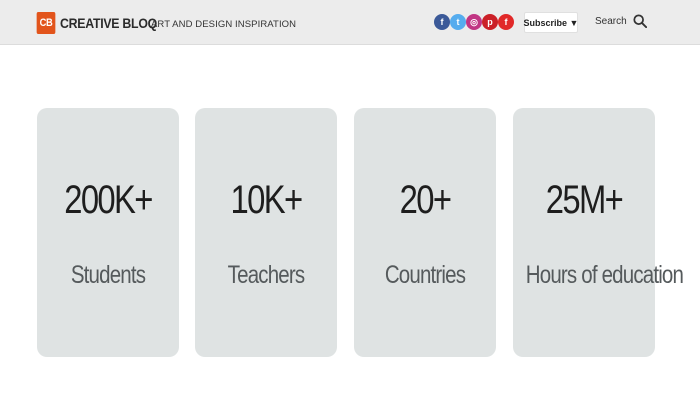  I want to click on stat-label: Hours of education, so click(604, 275).